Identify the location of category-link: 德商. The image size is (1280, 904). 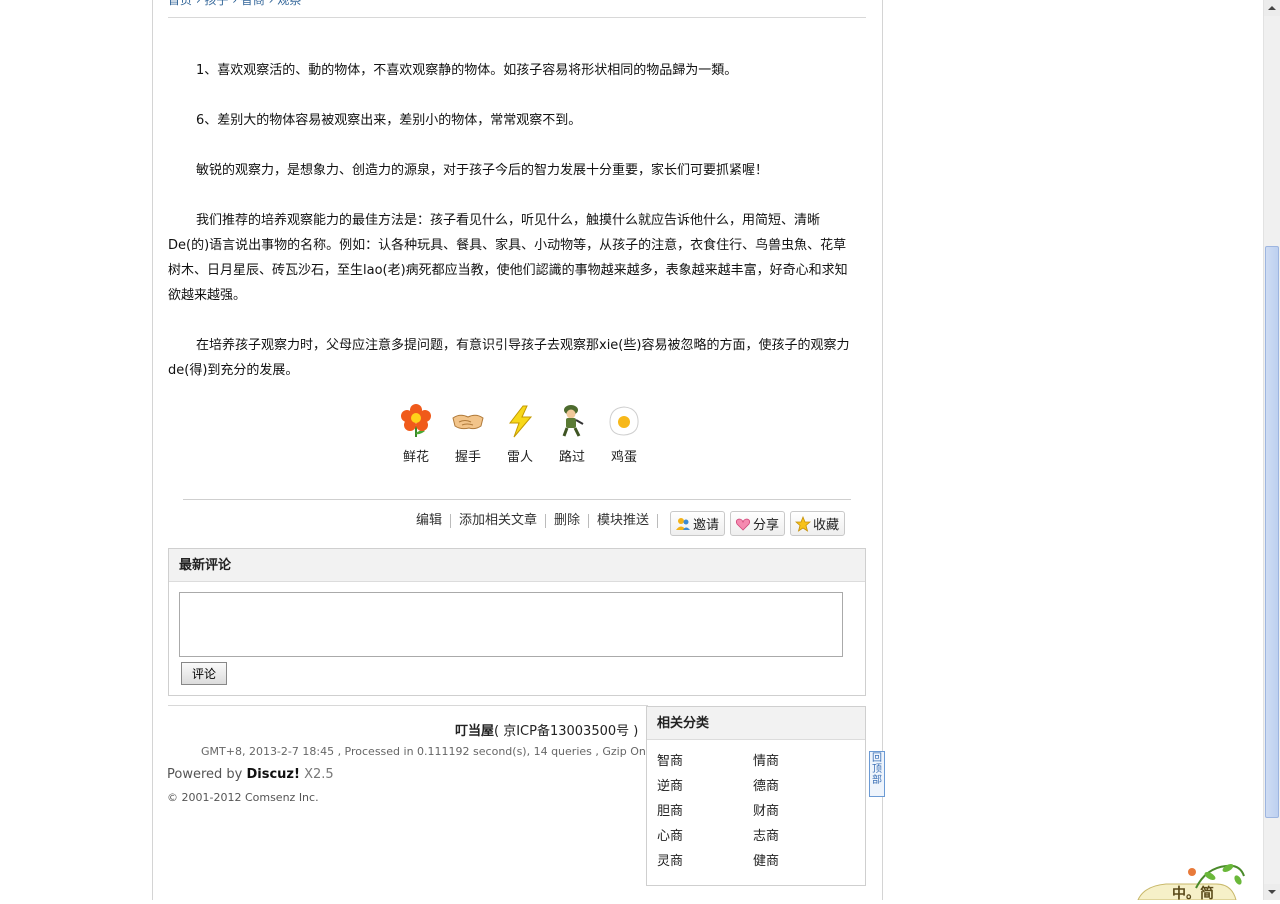
(801, 787).